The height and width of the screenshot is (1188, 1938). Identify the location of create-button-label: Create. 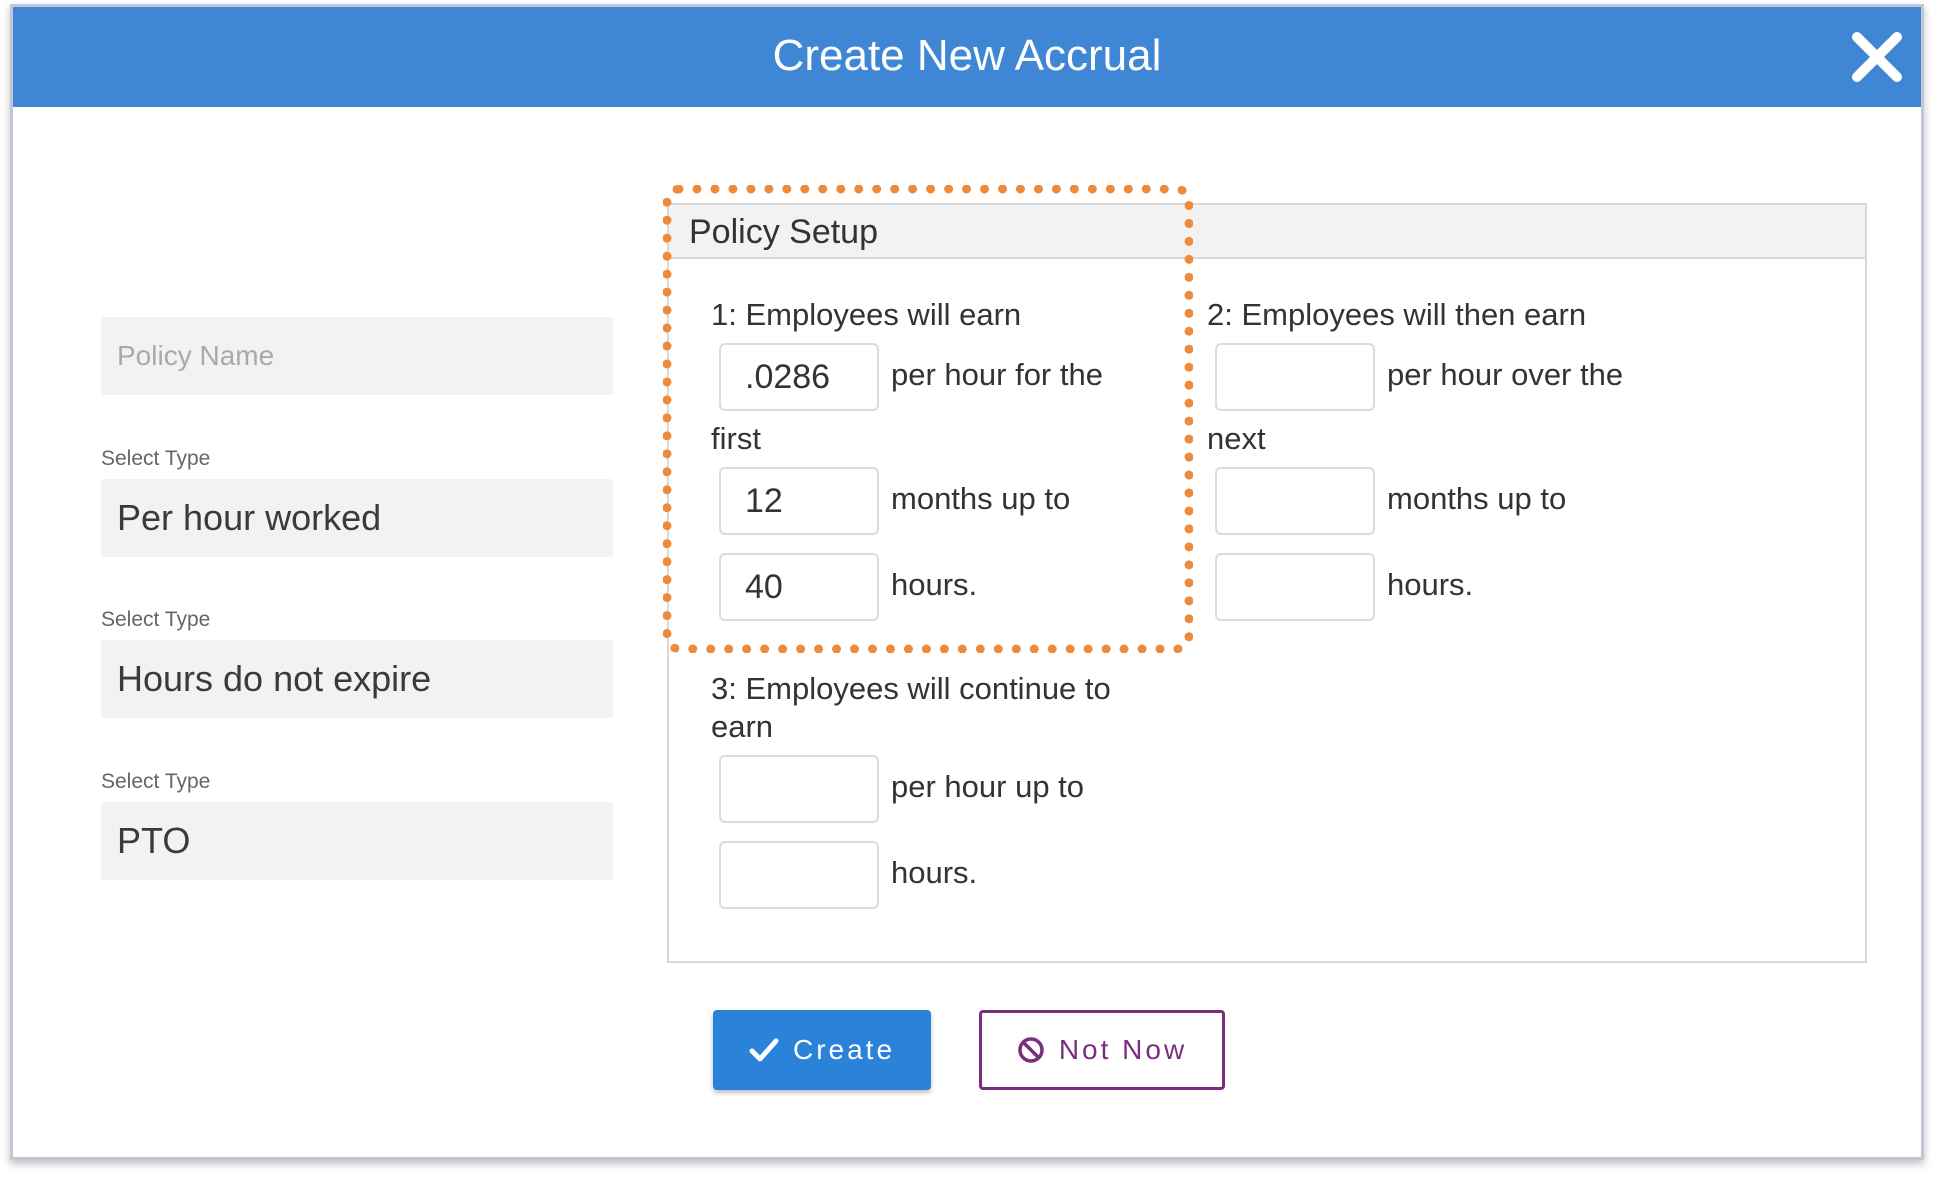
(844, 1049).